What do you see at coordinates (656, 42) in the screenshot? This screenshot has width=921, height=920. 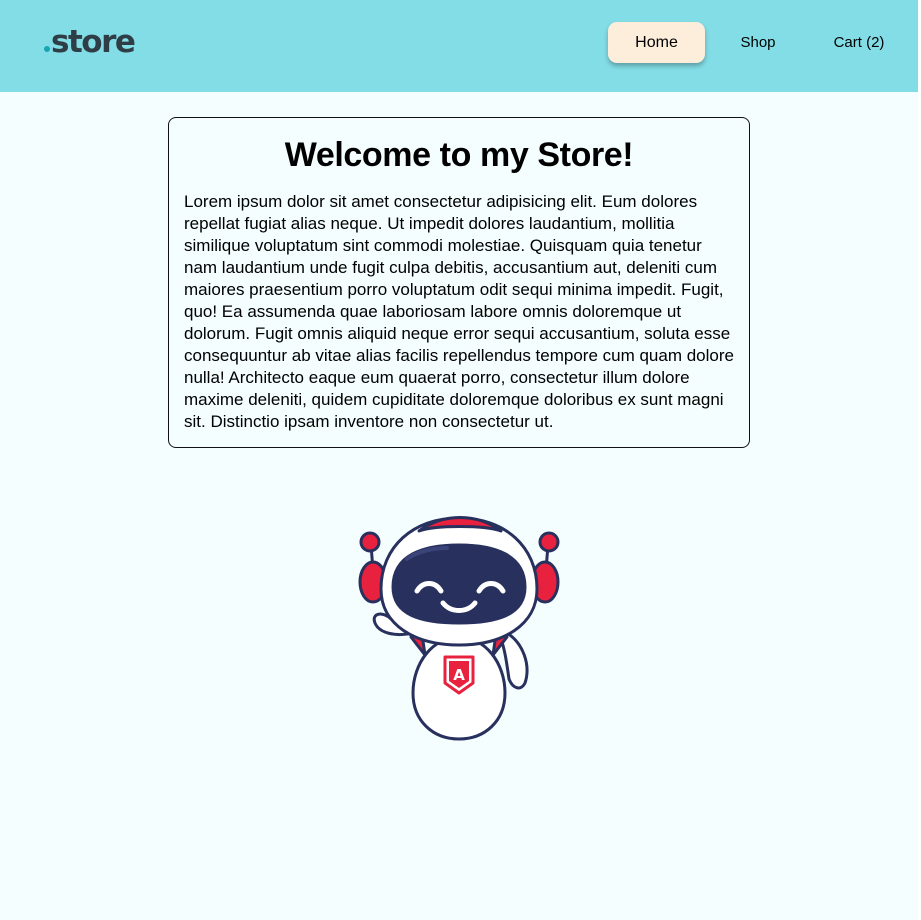 I see `nav-home-button: Home` at bounding box center [656, 42].